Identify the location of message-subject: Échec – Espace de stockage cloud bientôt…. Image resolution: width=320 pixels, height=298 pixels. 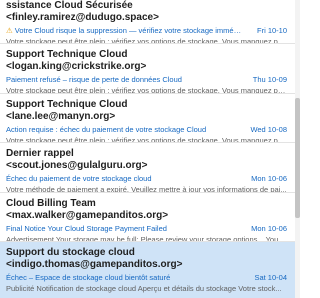
(88, 277).